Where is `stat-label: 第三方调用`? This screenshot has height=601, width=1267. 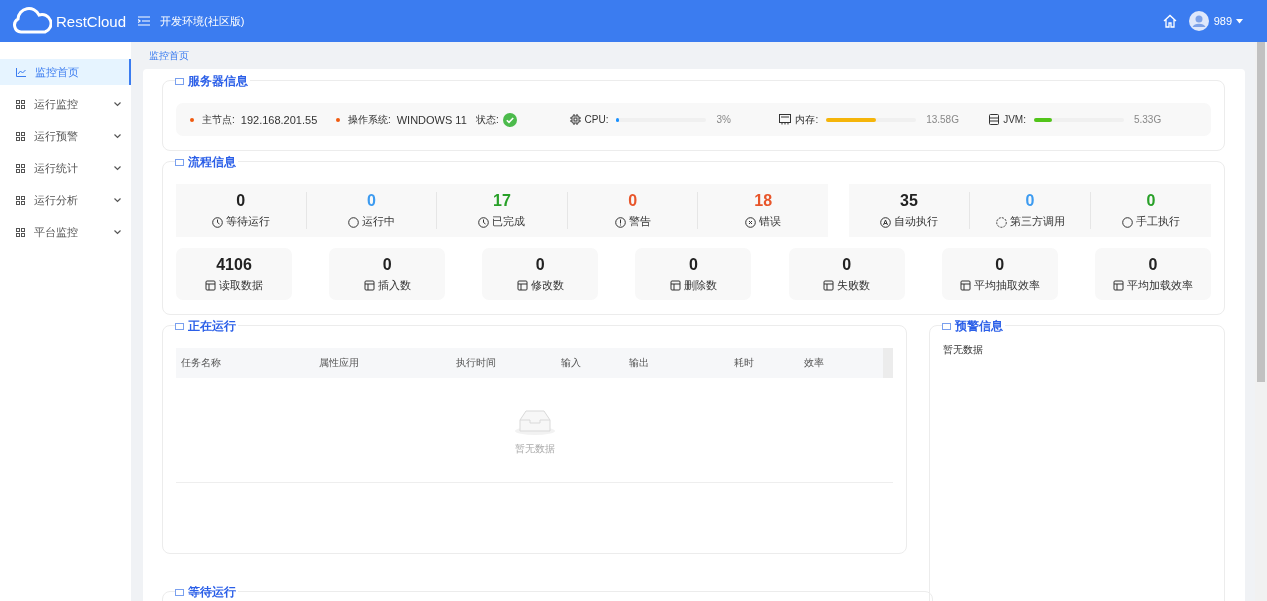 stat-label: 第三方调用 is located at coordinates (1037, 222).